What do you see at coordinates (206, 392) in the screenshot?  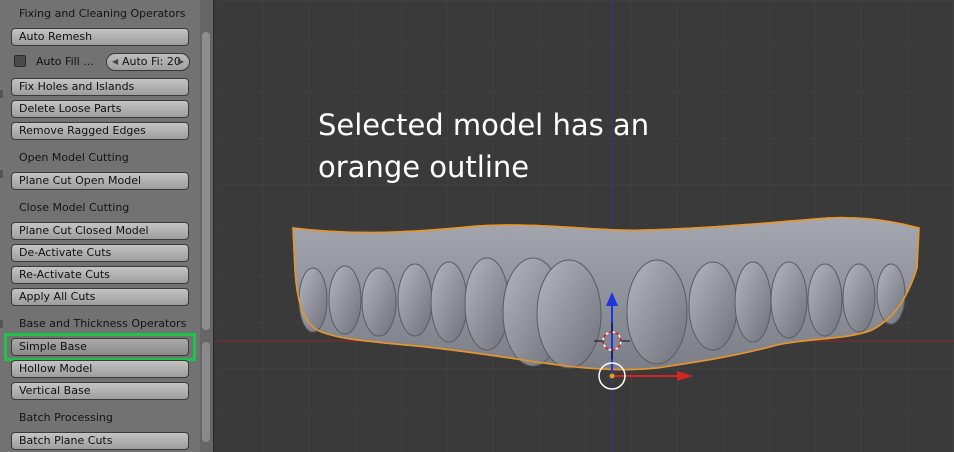 I see `panel-scrollbar-thumb-lower` at bounding box center [206, 392].